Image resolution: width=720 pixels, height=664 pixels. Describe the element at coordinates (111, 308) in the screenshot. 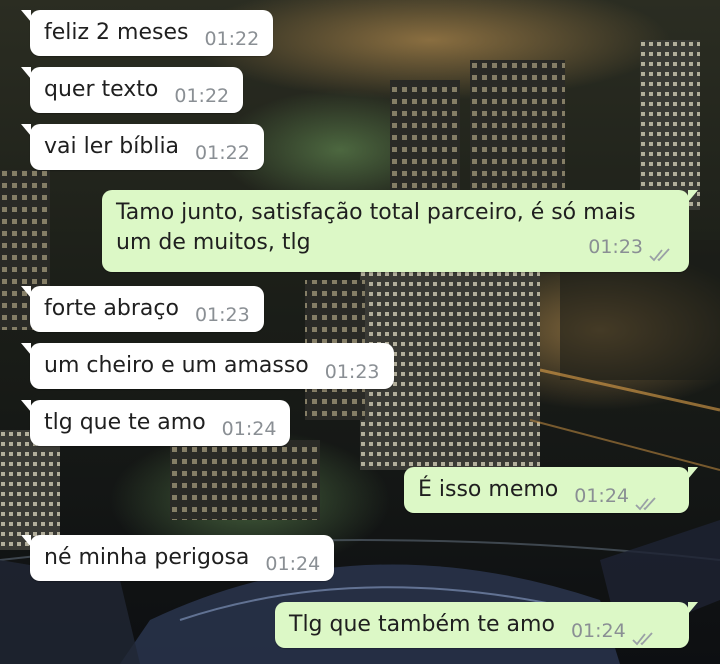

I see `message-text: forte abraço` at that location.